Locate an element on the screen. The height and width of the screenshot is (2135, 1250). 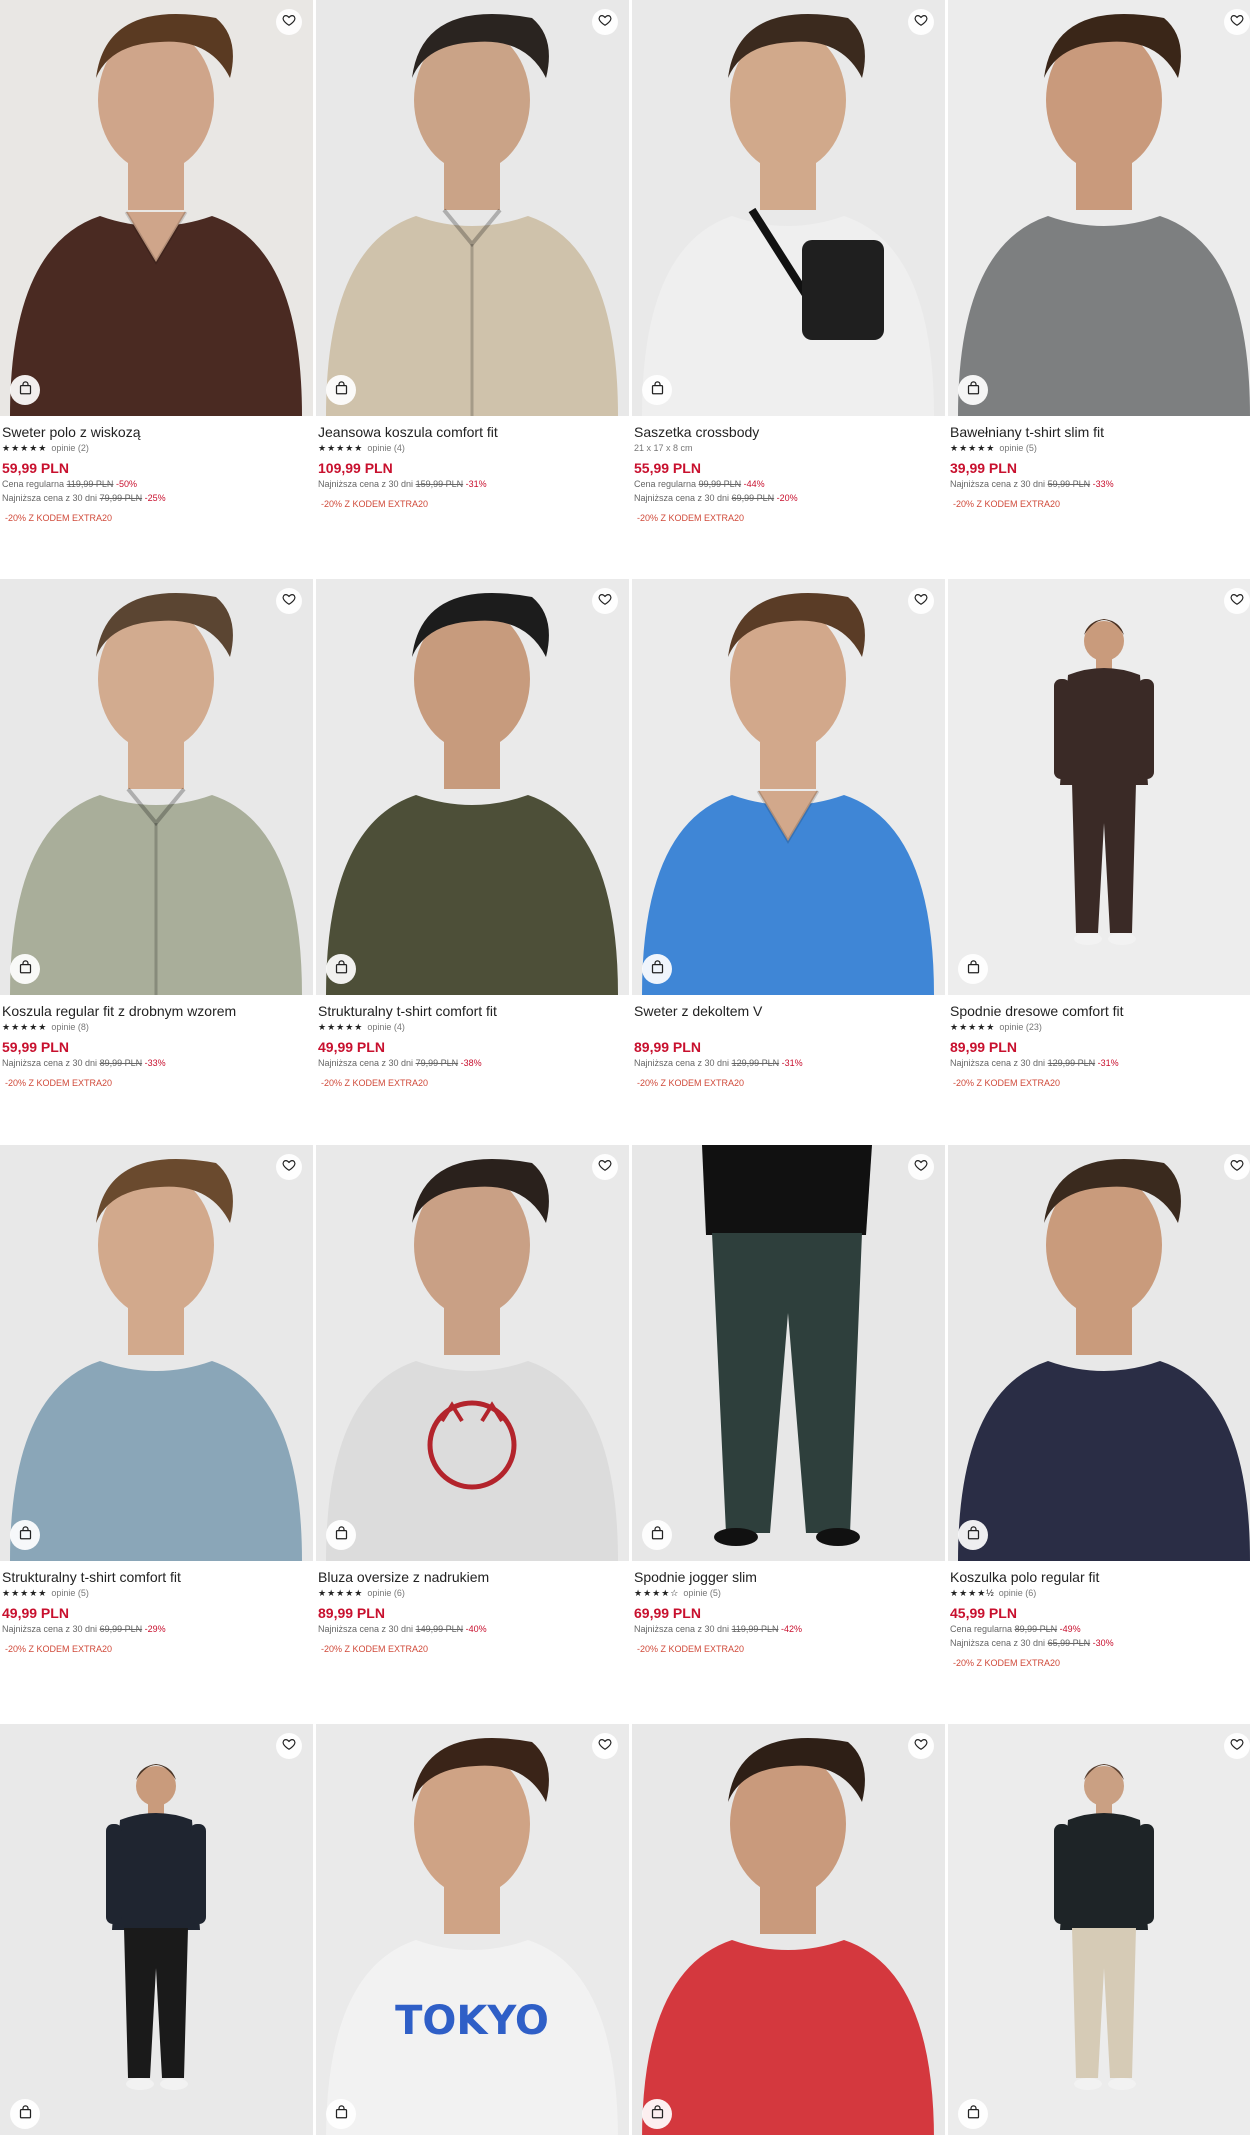
product-subline: ★★★★★ opinie (5) is located at coordinates (156, 1593).